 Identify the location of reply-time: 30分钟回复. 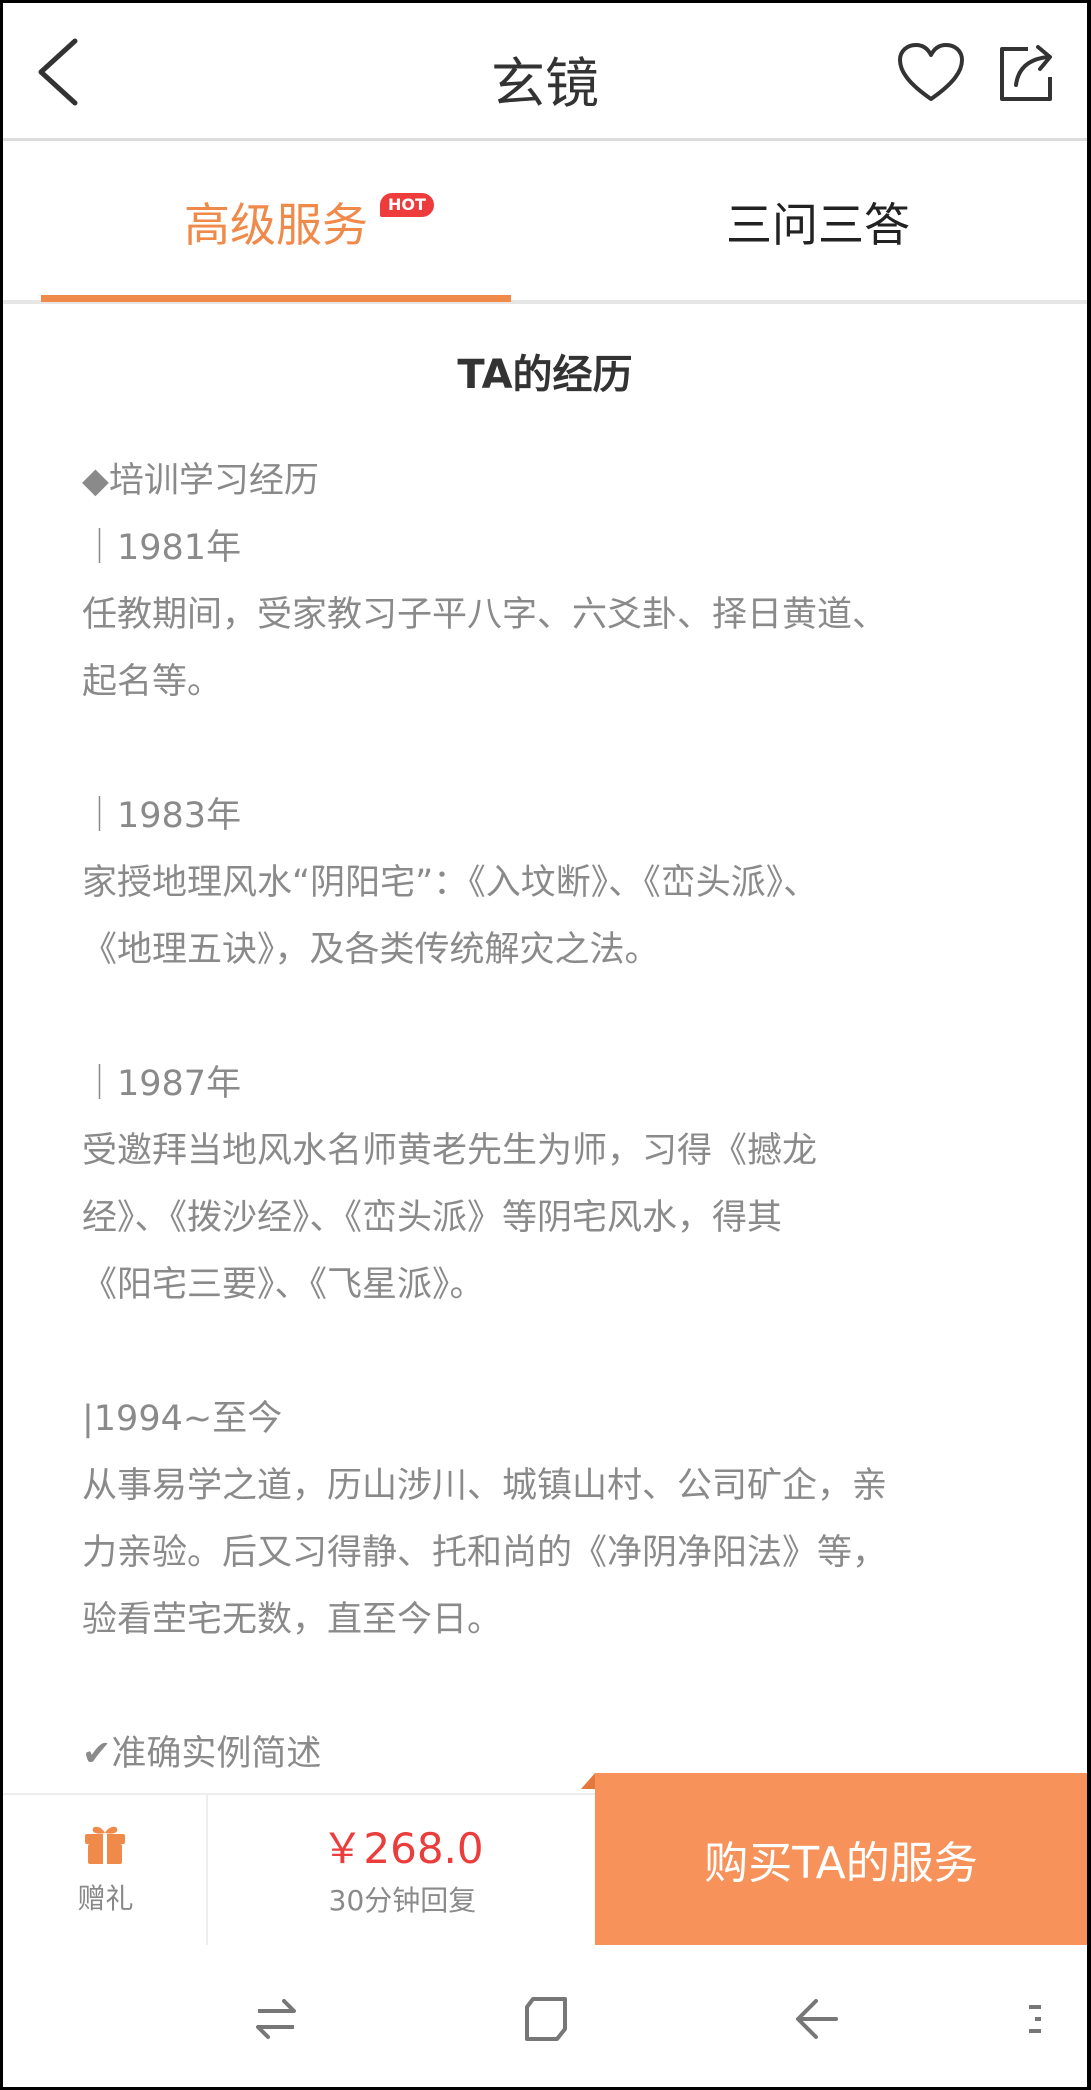
(402, 1900).